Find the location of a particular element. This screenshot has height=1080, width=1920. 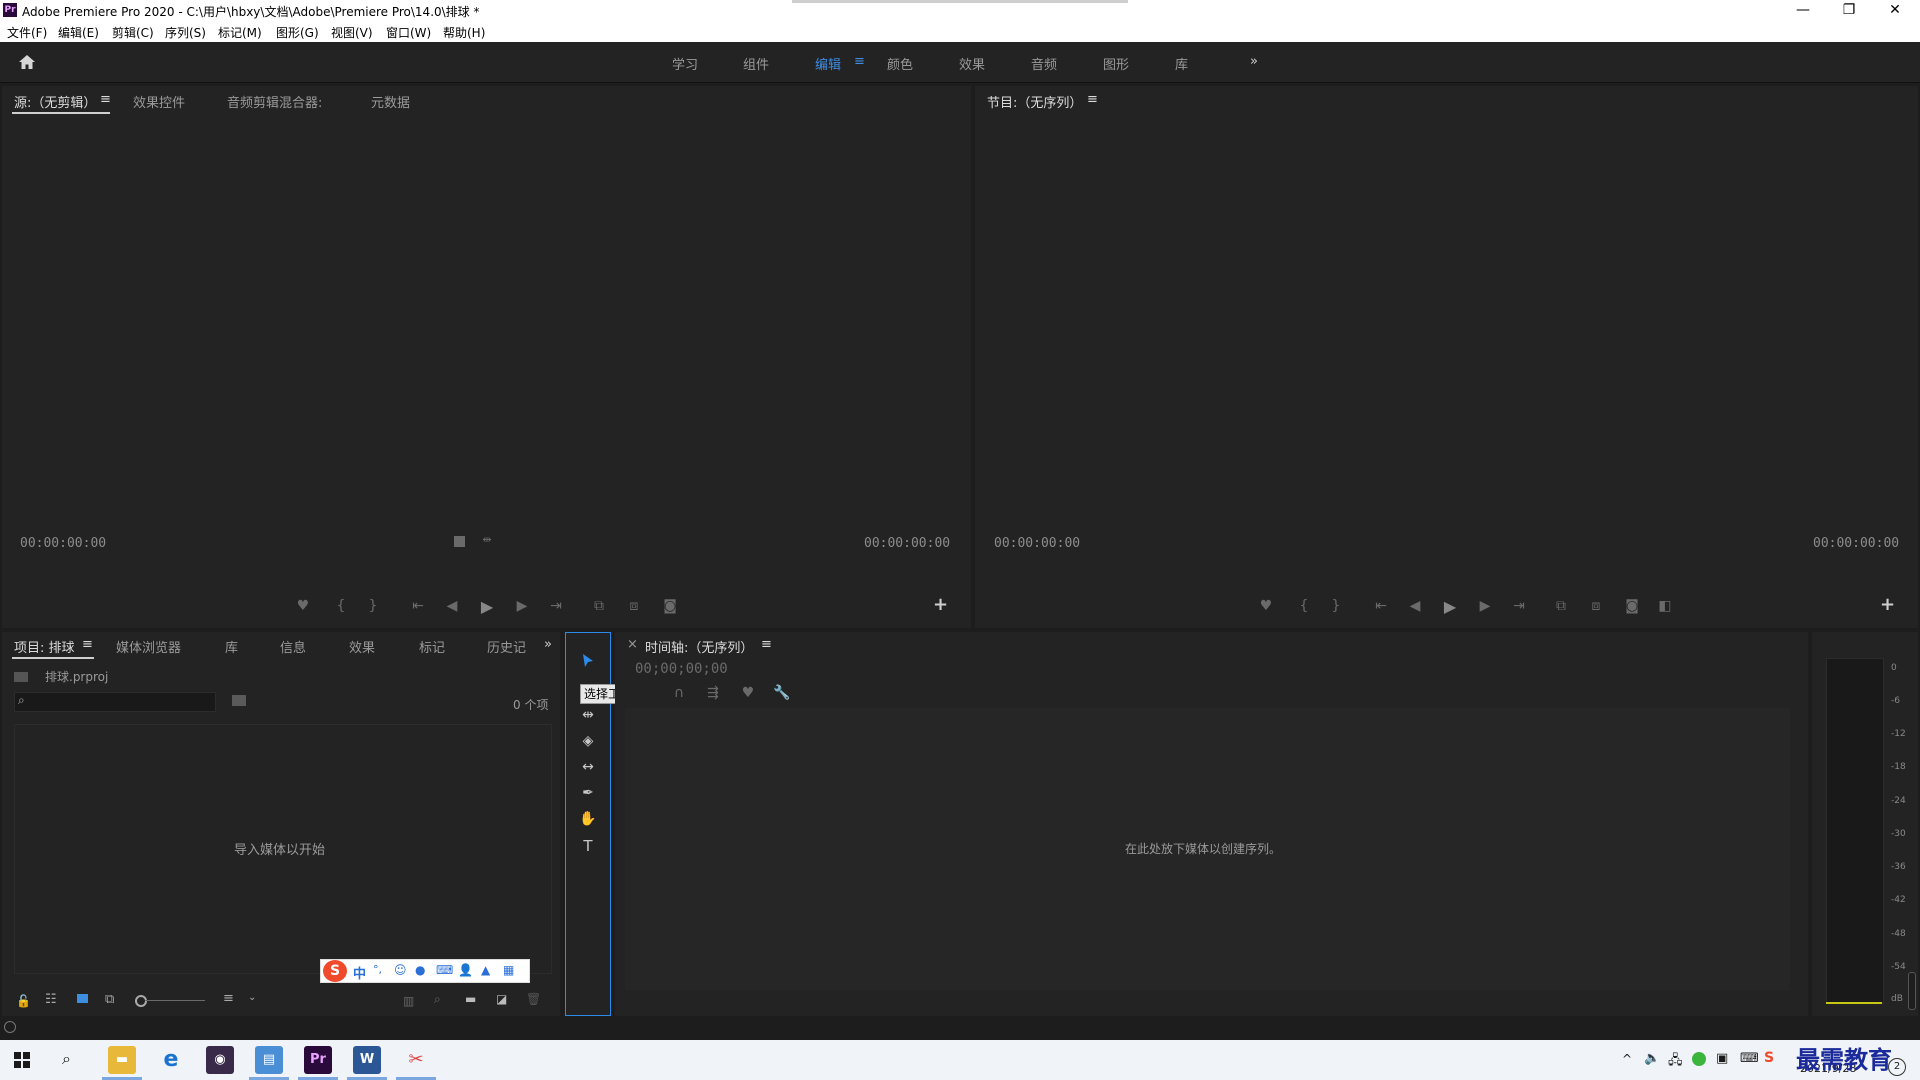

source-add-button: + is located at coordinates (940, 604).